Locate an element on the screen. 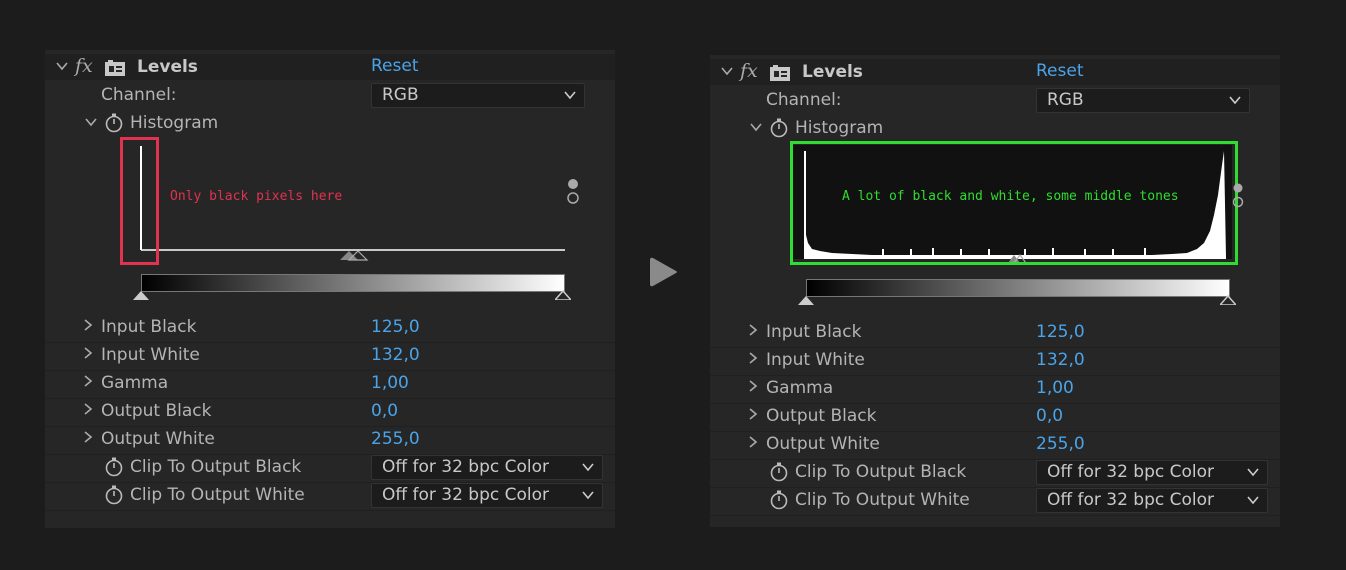  effect-title: Levels is located at coordinates (167, 67).